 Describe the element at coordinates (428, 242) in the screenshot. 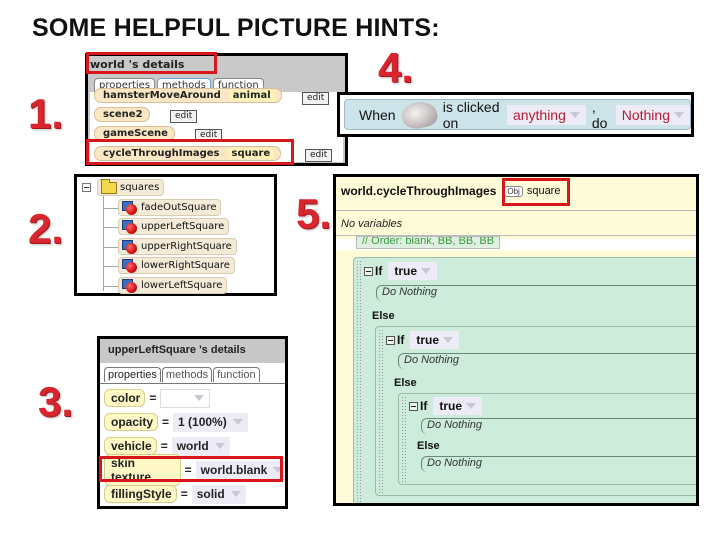

I see `comment-line: // Order: blank, BB, BB, BB` at that location.